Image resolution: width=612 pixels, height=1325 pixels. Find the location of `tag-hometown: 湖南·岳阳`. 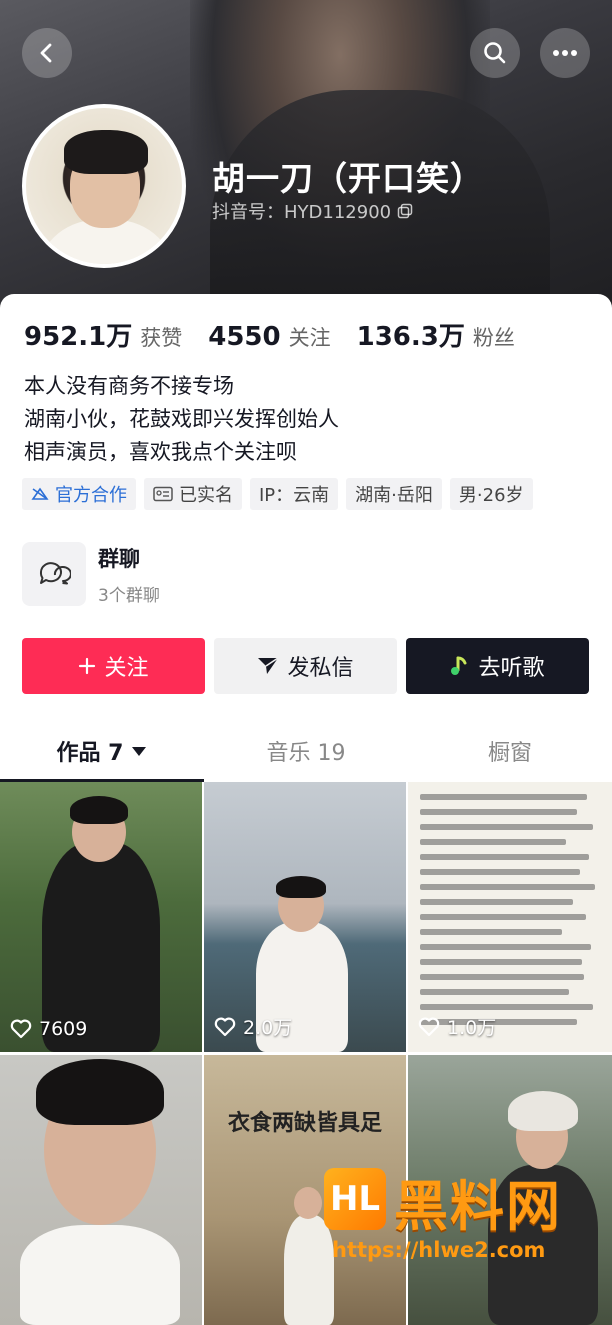

tag-hometown: 湖南·岳阳 is located at coordinates (394, 494).